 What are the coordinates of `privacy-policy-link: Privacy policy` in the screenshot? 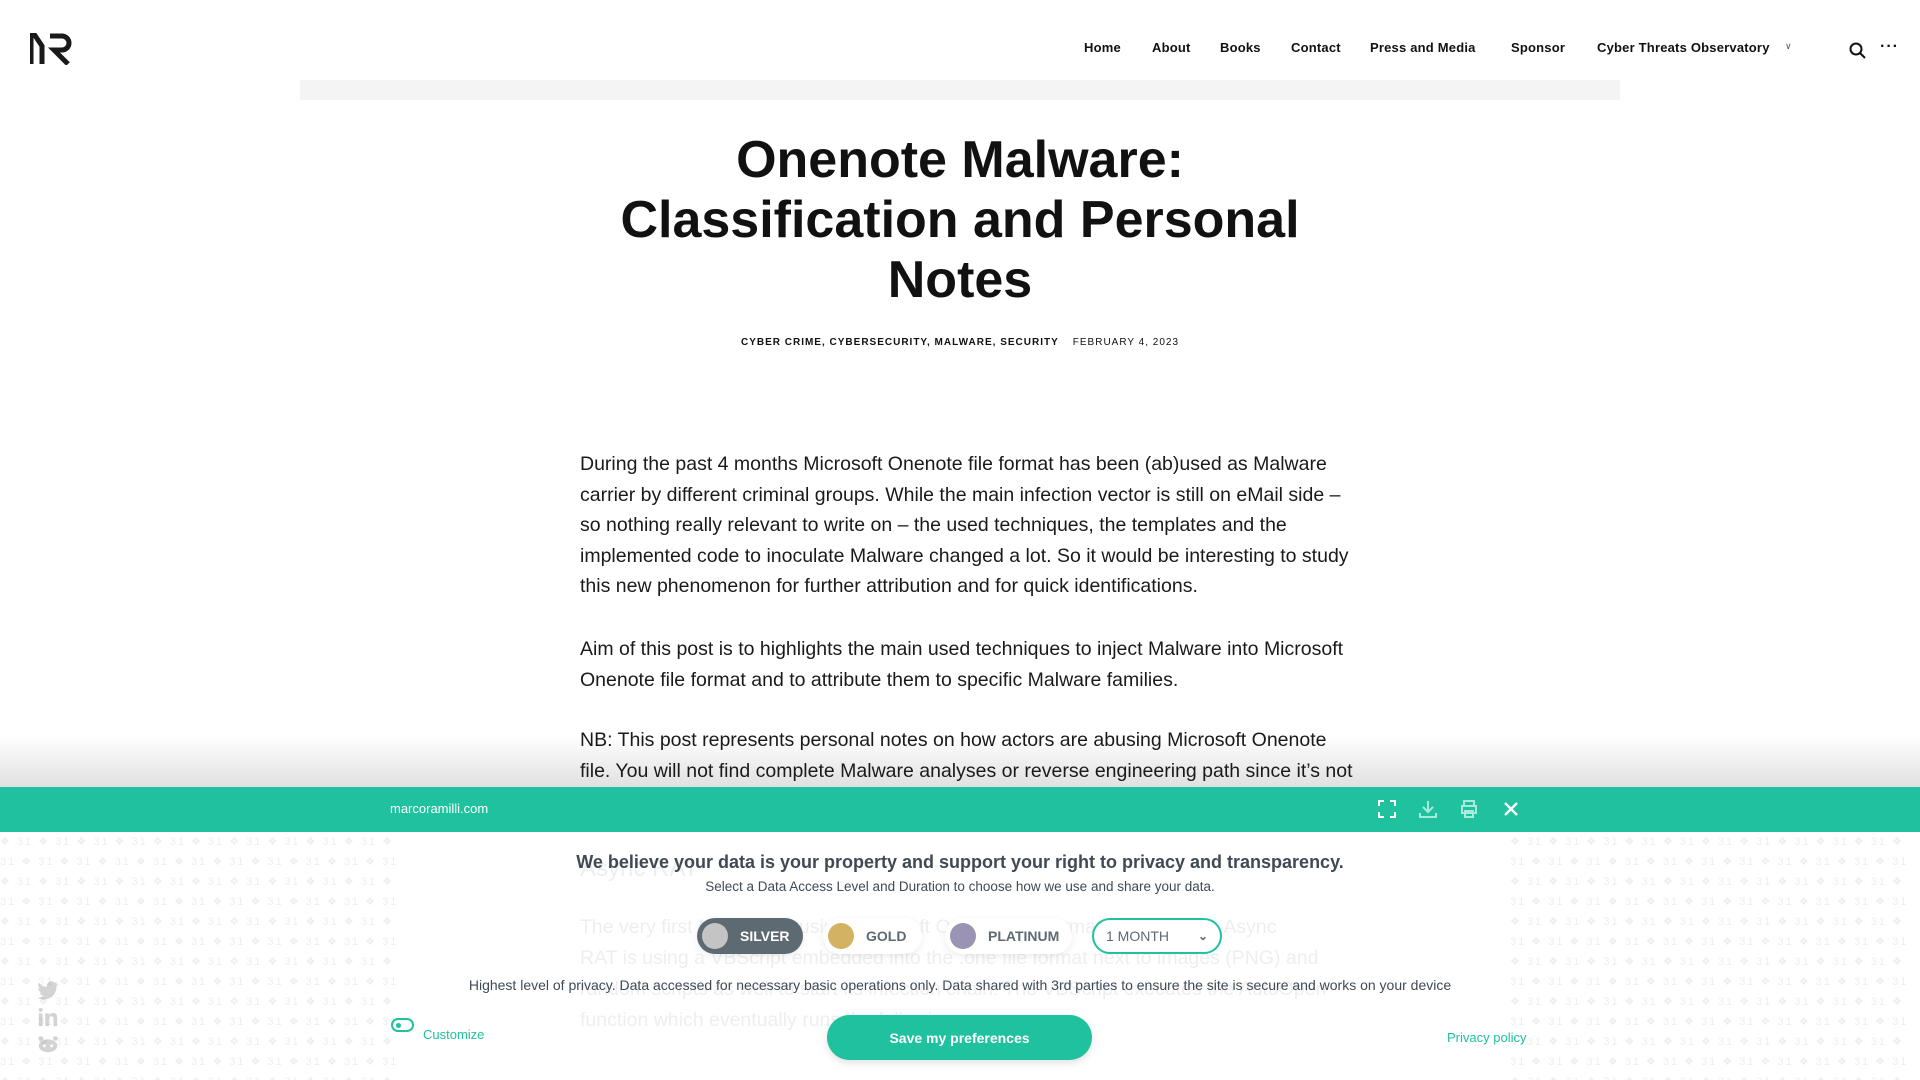 It's located at (1486, 1037).